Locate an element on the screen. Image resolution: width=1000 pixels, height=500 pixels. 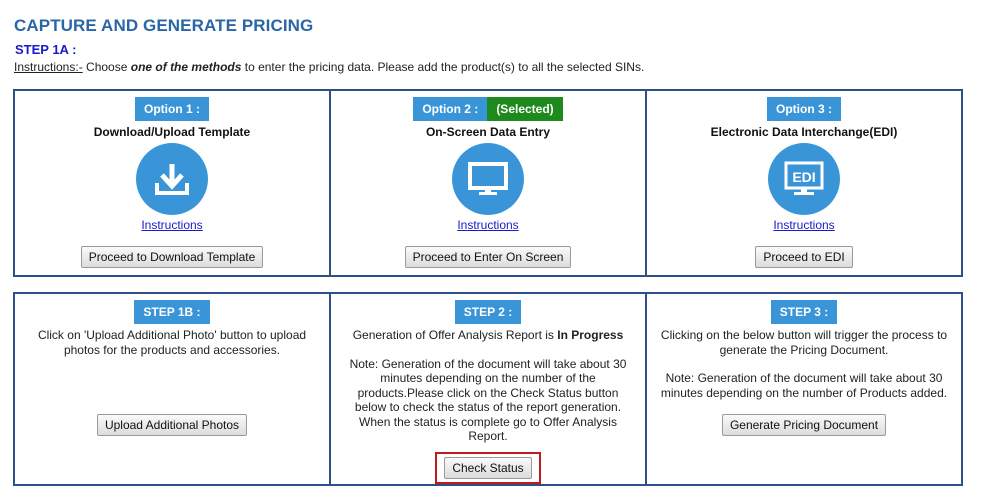
option-2-tag: Option 2 : is located at coordinates (450, 109).